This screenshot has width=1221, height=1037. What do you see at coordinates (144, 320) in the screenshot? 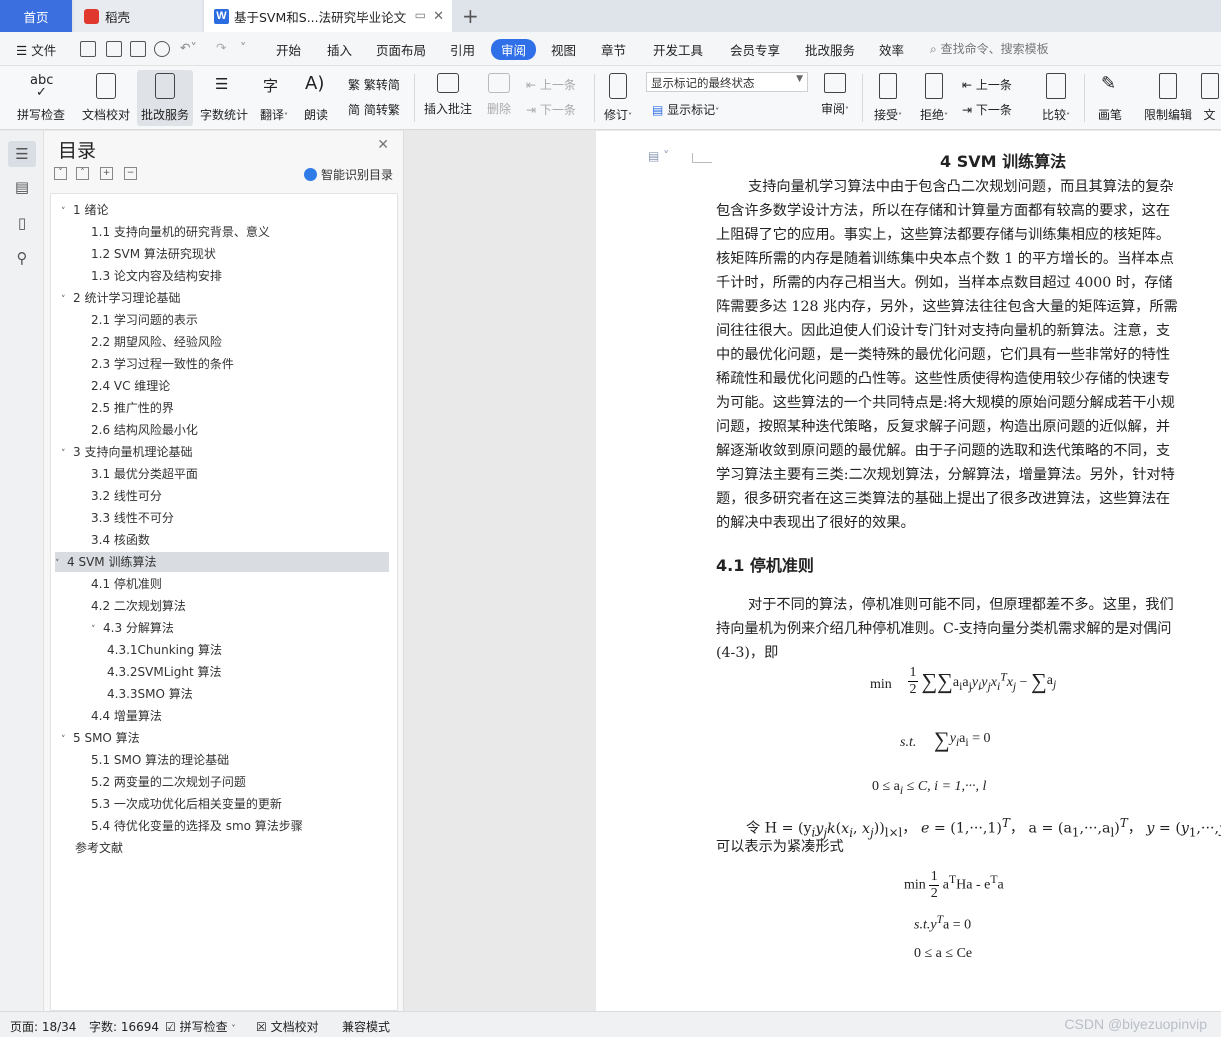
I see `toc-item: 2.1 学习问题的表示` at bounding box center [144, 320].